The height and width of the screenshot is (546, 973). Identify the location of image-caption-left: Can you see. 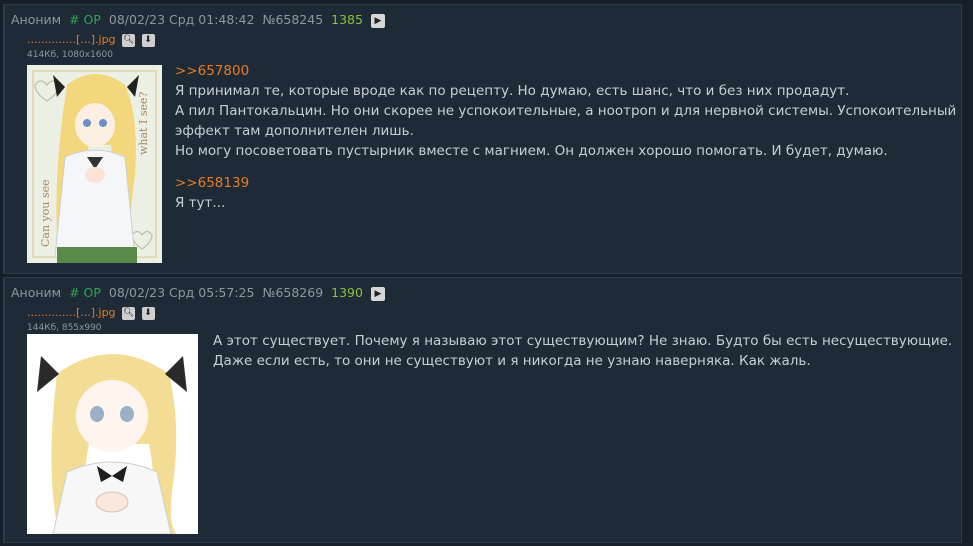
(45, 213).